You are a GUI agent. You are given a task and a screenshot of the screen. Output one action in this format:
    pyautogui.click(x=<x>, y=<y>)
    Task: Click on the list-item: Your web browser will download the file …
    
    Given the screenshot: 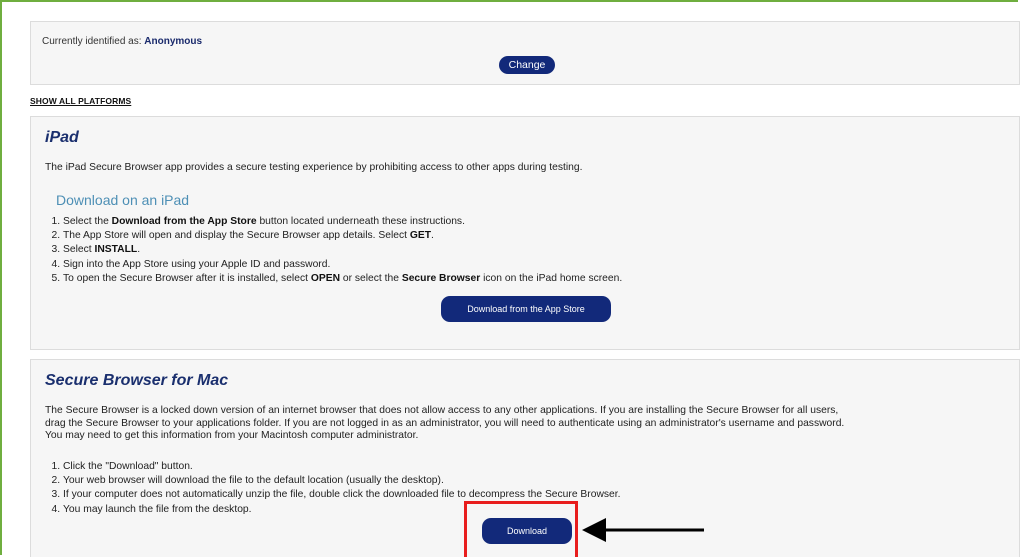 What is the action you would take?
    pyautogui.click(x=341, y=481)
    